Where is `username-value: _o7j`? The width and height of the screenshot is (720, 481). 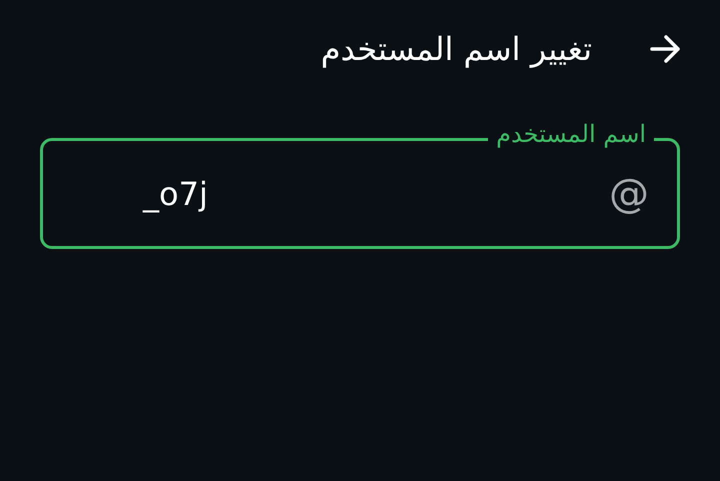 username-value: _o7j is located at coordinates (175, 194).